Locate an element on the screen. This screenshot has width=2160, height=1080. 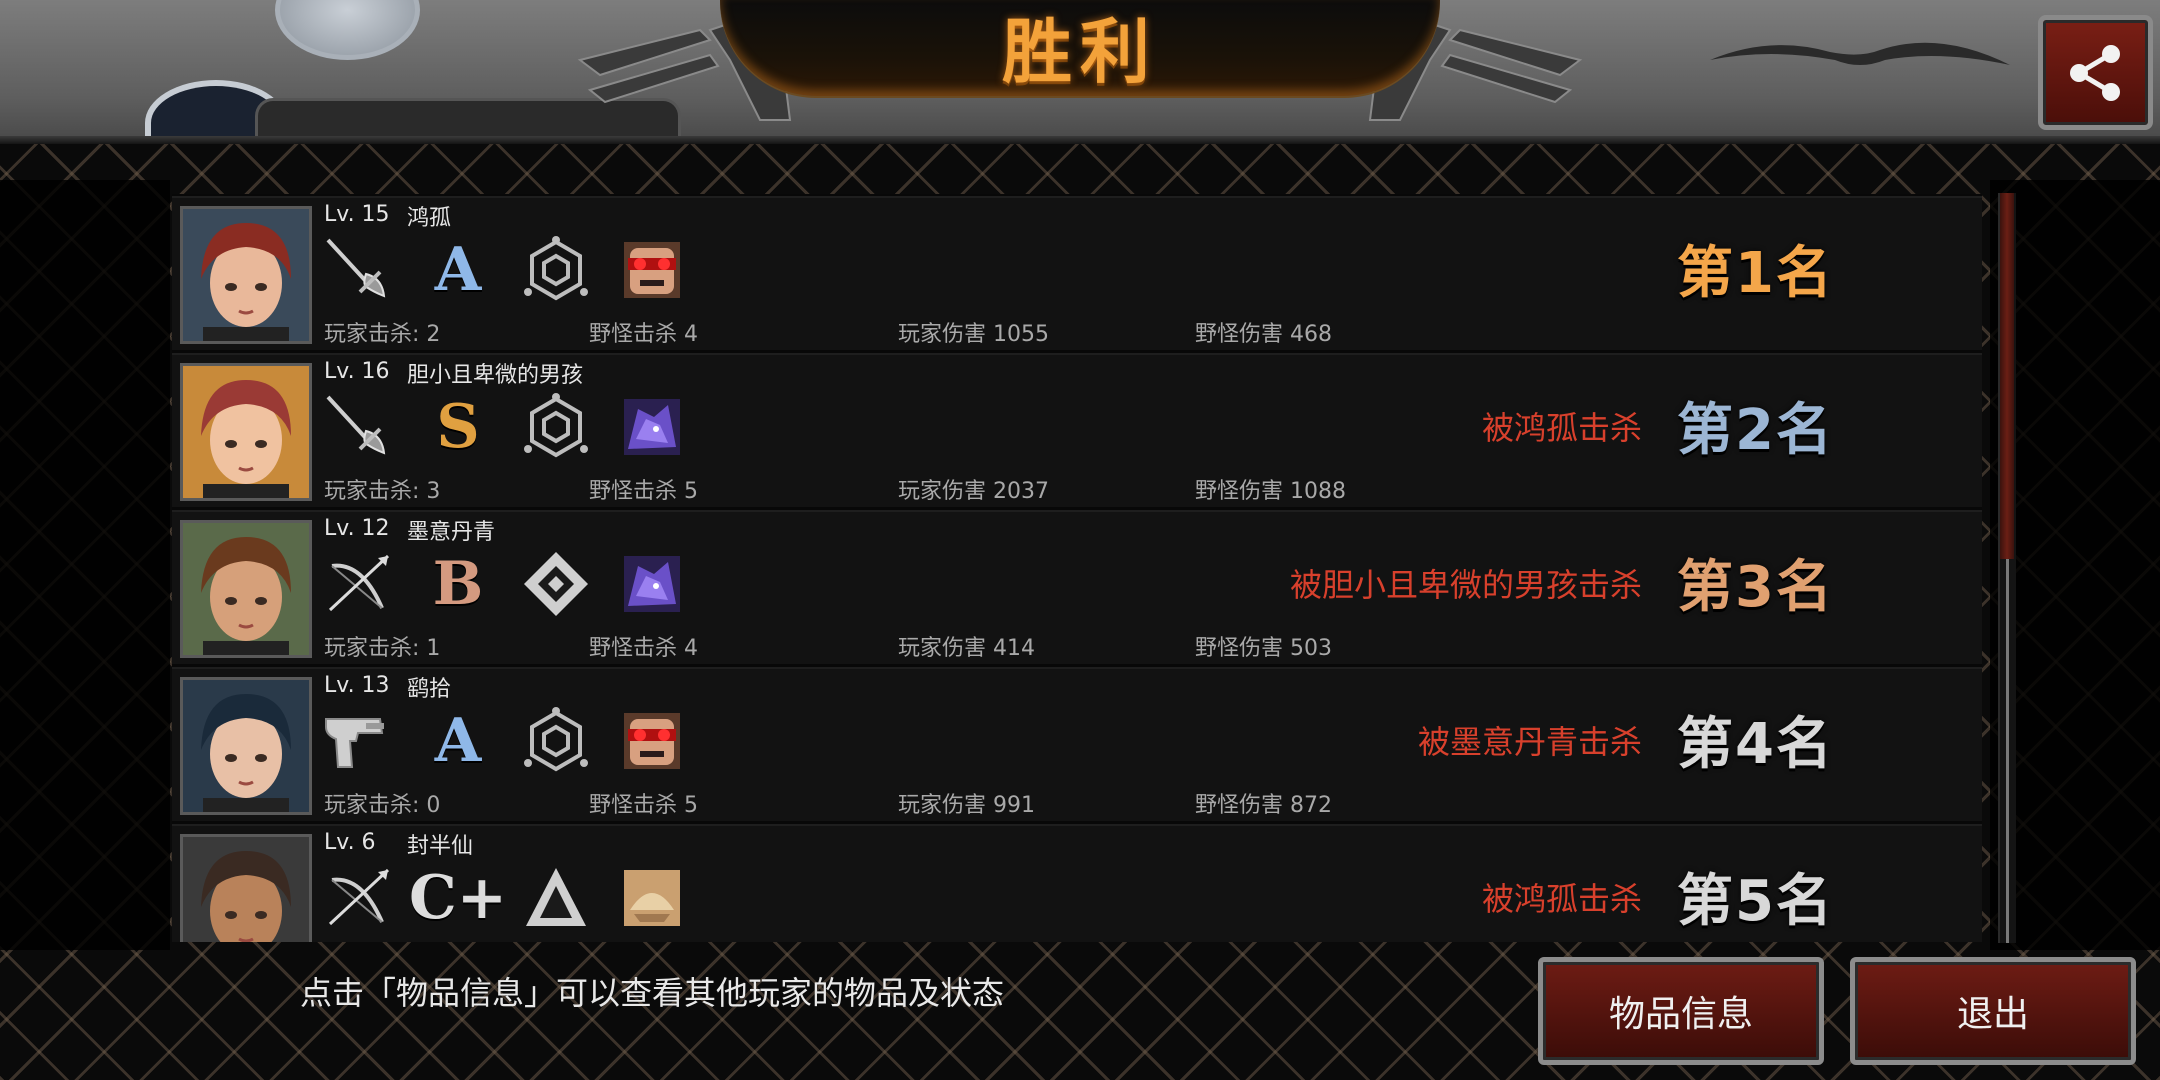
scrollbar is located at coordinates (2007, 568).